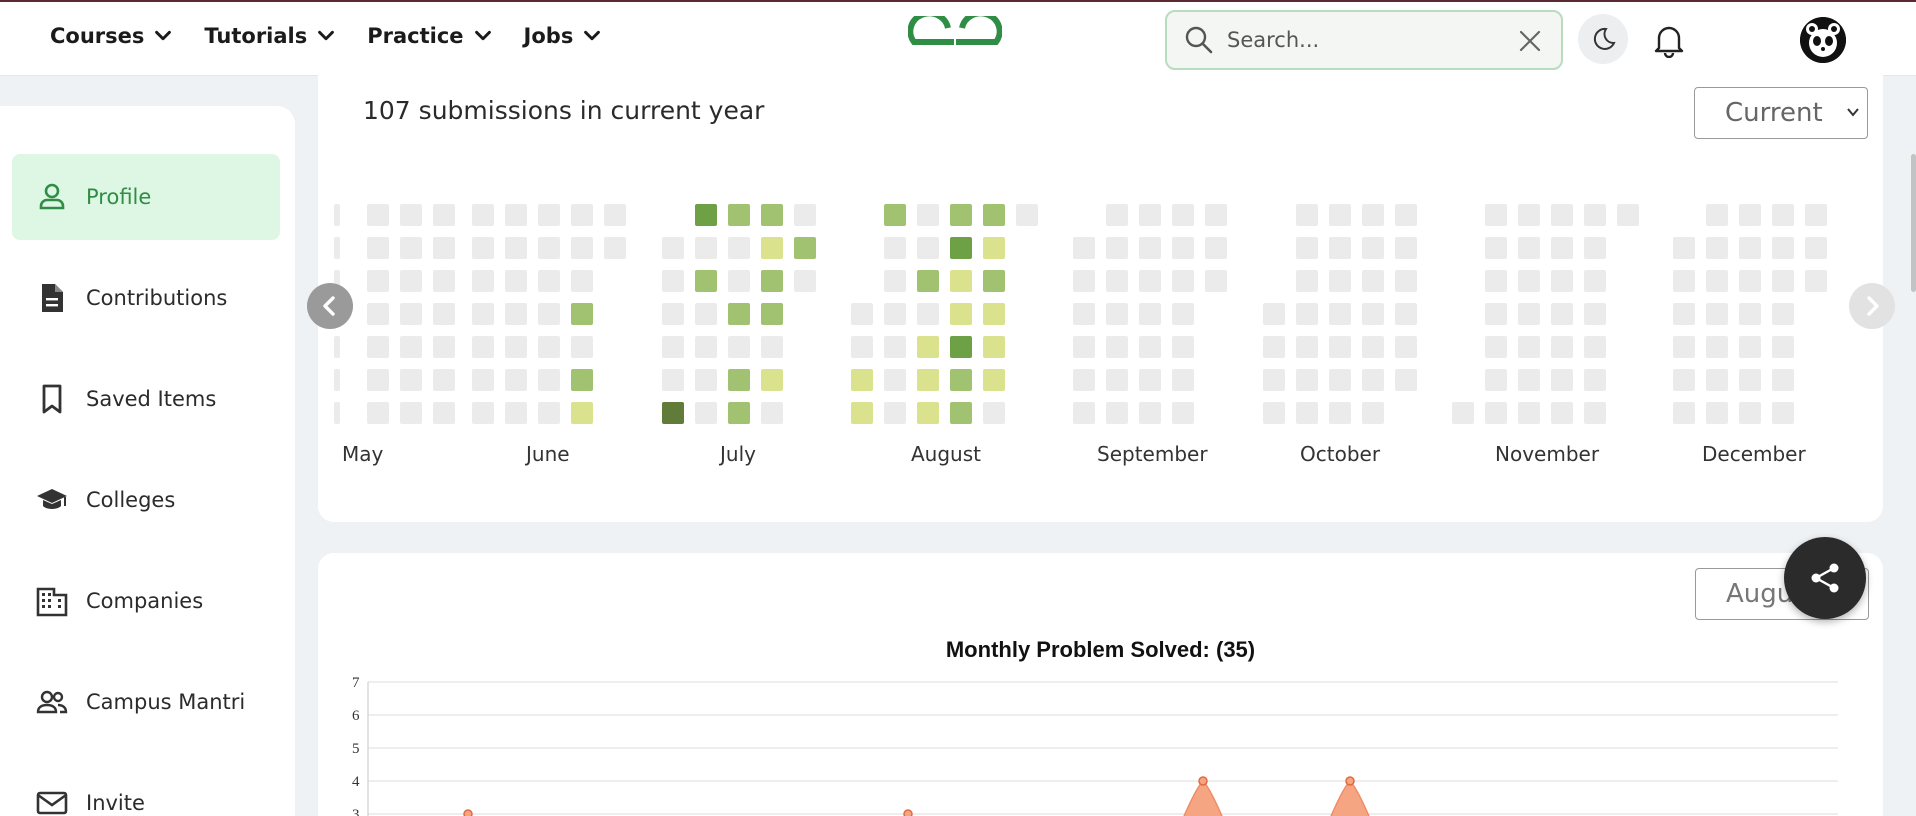 The image size is (1916, 816). What do you see at coordinates (146, 197) in the screenshot?
I see `sidebar-item-profile: Profile` at bounding box center [146, 197].